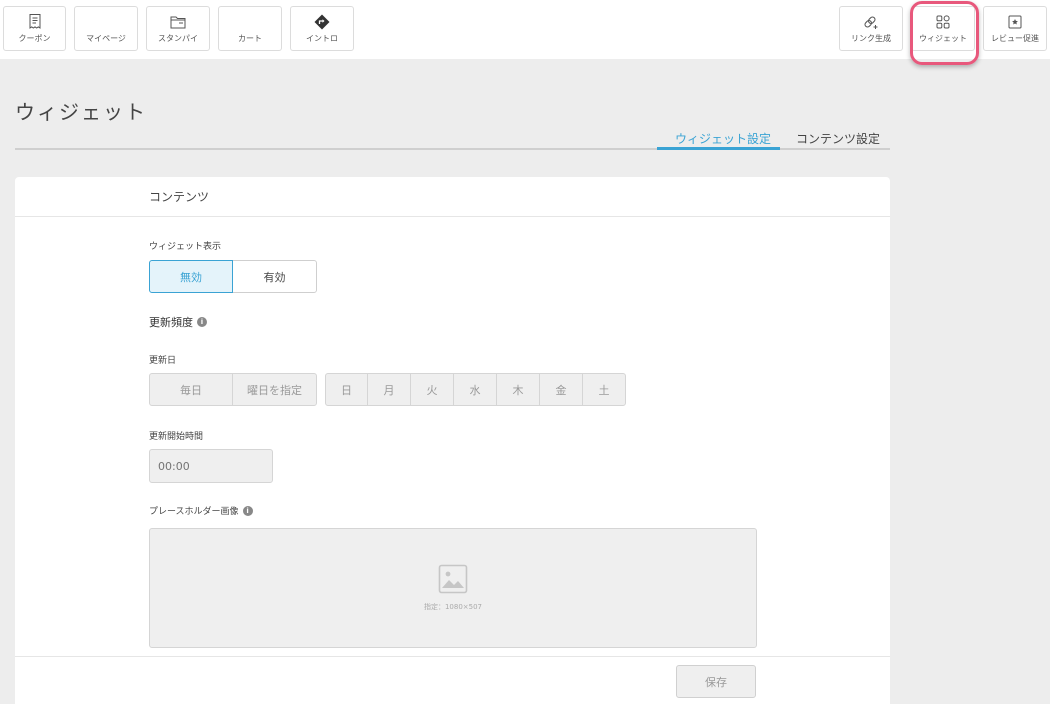  I want to click on cart-label: カート, so click(250, 38).